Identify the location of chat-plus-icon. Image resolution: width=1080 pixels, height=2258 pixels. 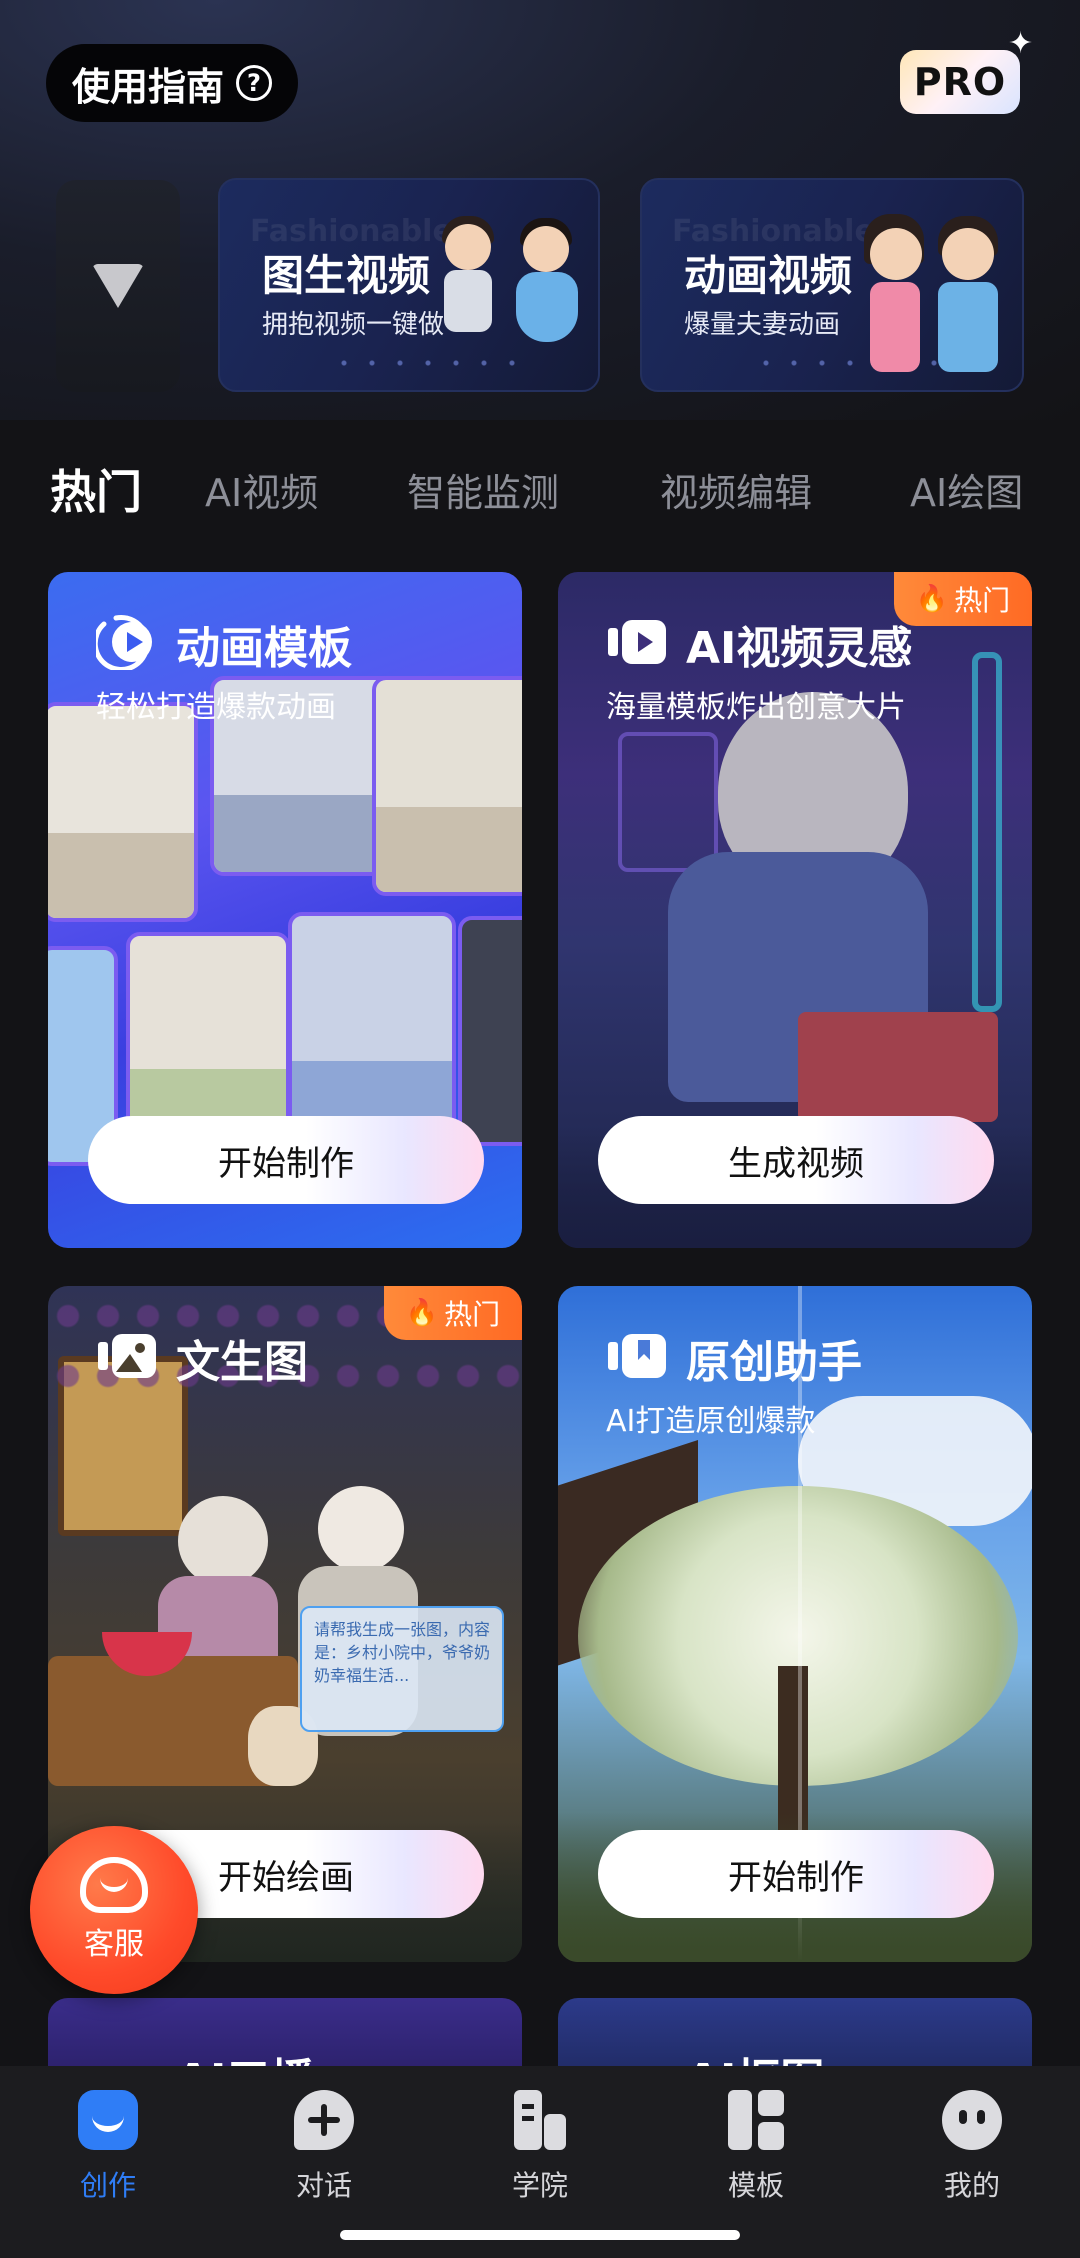
(324, 2120).